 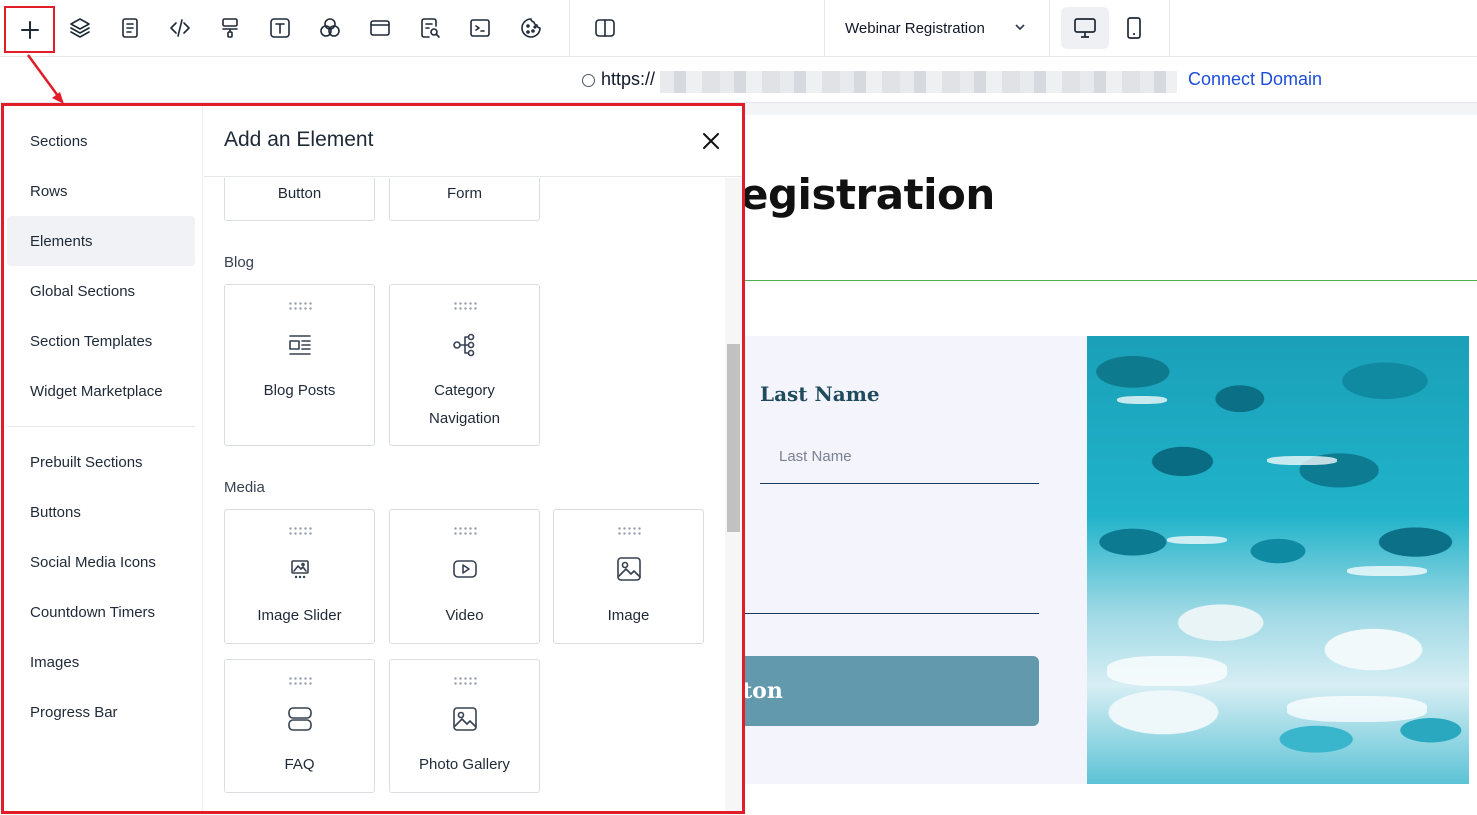 I want to click on cookie-button, so click(x=531, y=28).